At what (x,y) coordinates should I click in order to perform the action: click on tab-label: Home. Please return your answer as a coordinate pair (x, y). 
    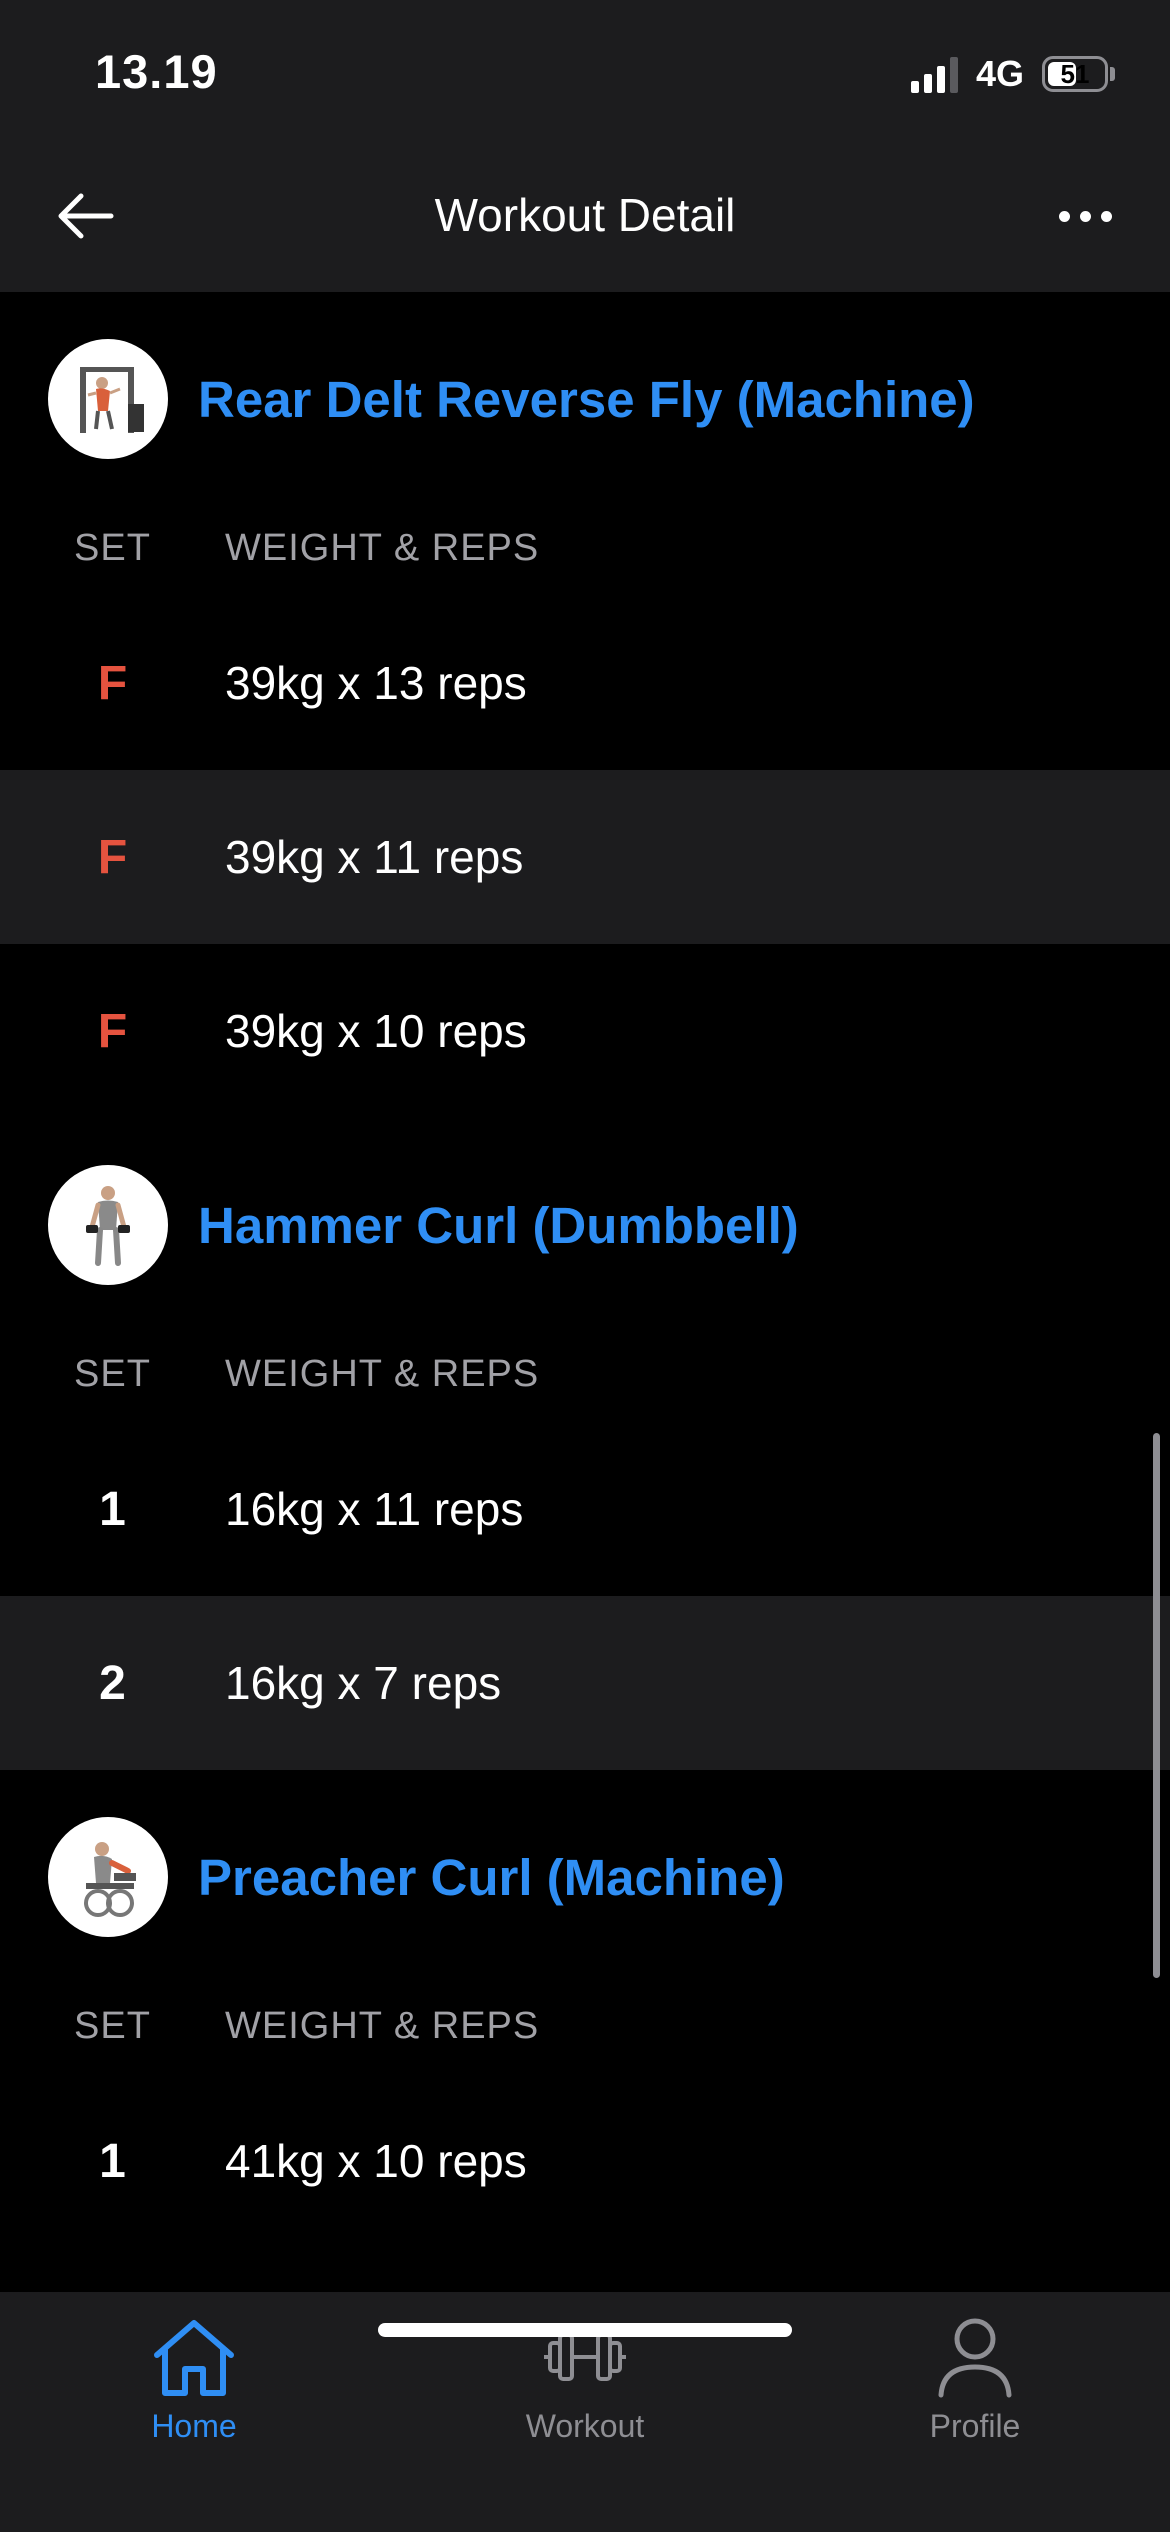
    Looking at the image, I should click on (194, 2426).